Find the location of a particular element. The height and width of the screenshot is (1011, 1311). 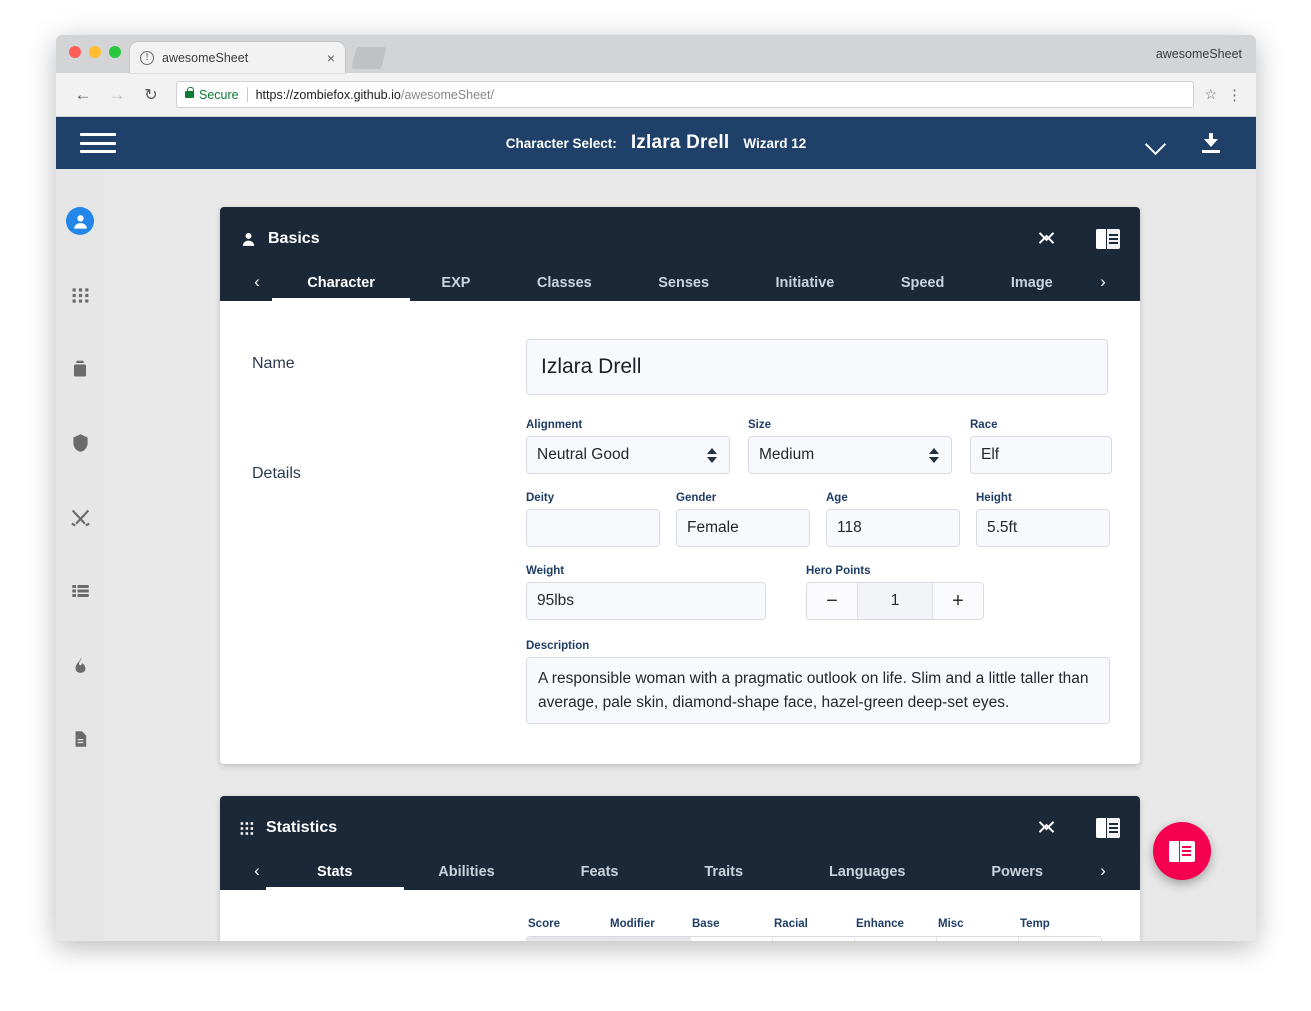

tab-abilities: Abilities is located at coordinates (466, 877).